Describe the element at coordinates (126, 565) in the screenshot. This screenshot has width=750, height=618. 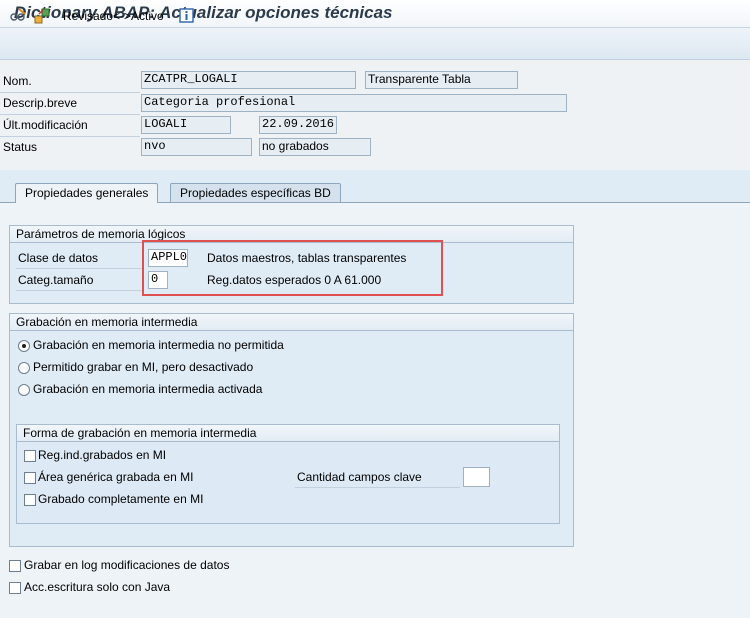
I see `checkbox-label: Grabar en log modificaciones de datos` at that location.